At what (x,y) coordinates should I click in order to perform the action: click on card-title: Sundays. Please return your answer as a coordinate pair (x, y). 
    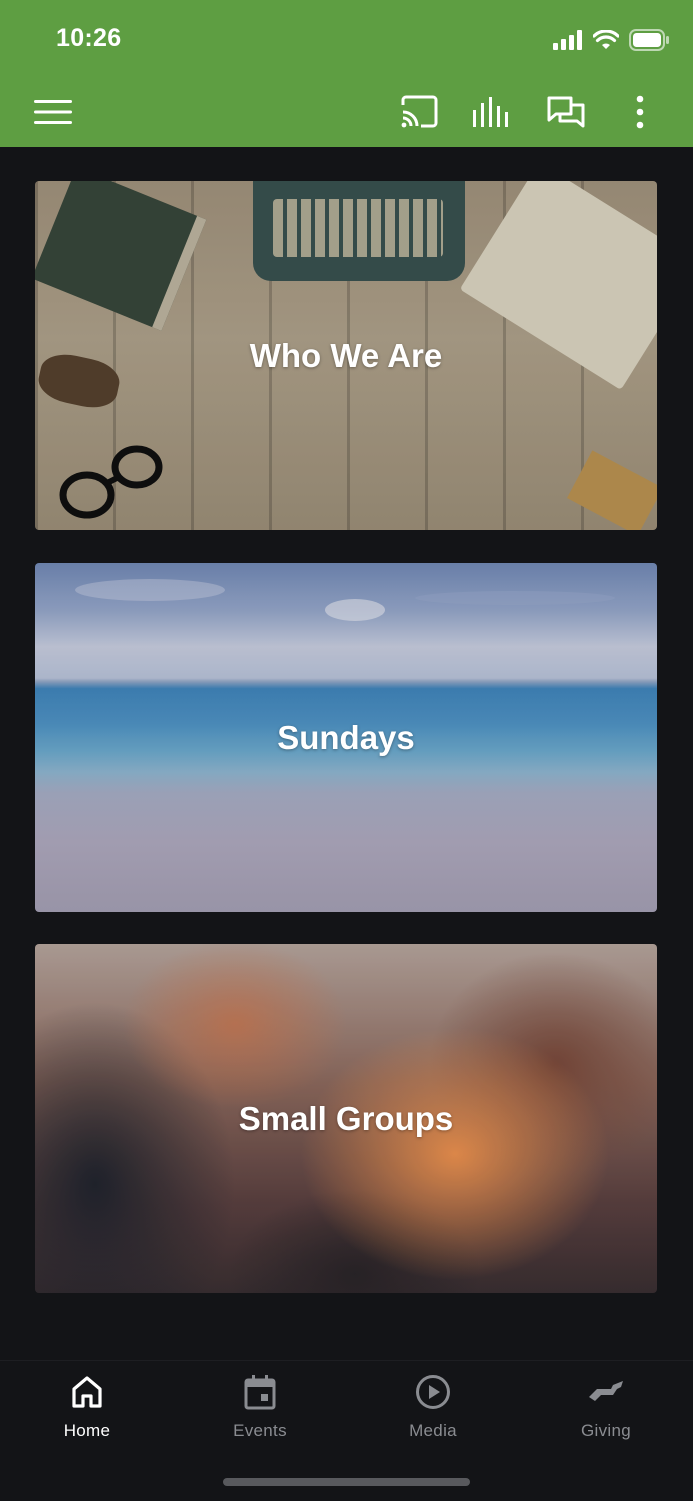
    Looking at the image, I should click on (346, 737).